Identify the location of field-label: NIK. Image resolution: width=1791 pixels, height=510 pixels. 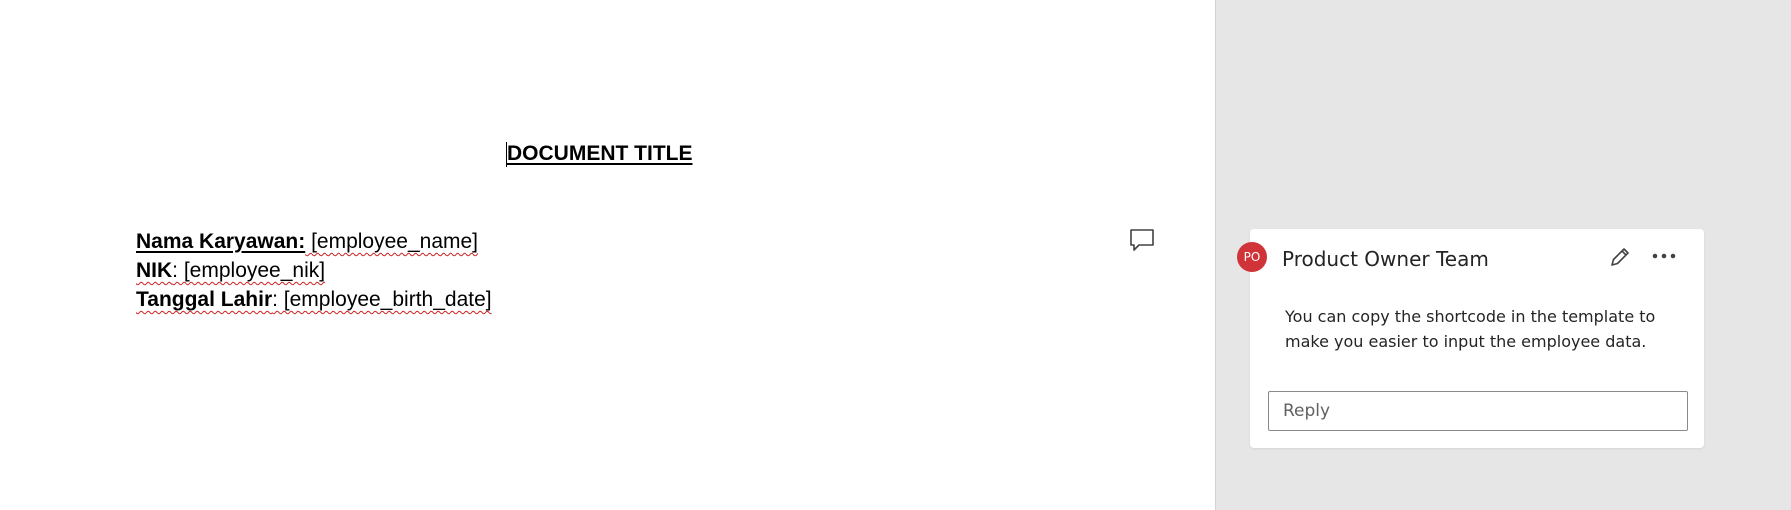
(154, 270).